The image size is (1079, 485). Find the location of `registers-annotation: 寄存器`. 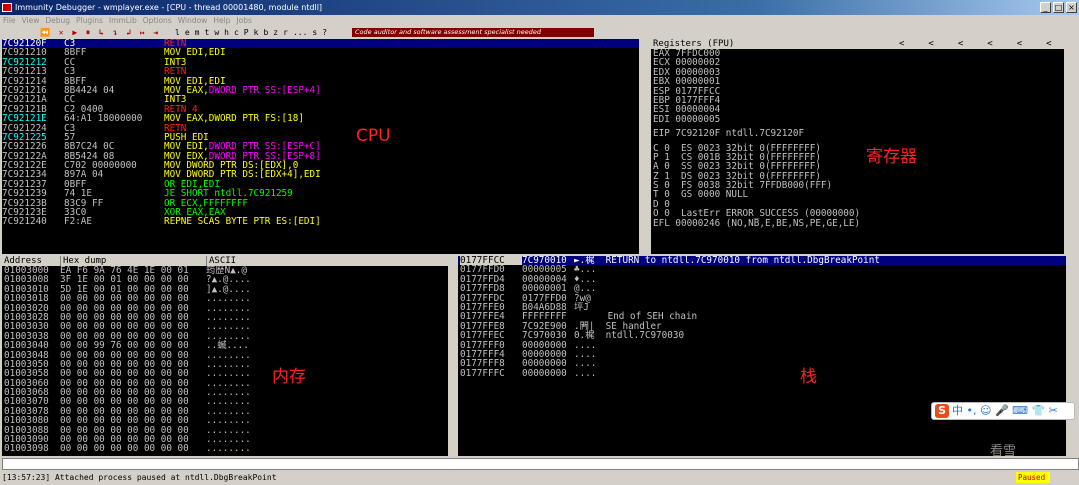

registers-annotation: 寄存器 is located at coordinates (891, 157).